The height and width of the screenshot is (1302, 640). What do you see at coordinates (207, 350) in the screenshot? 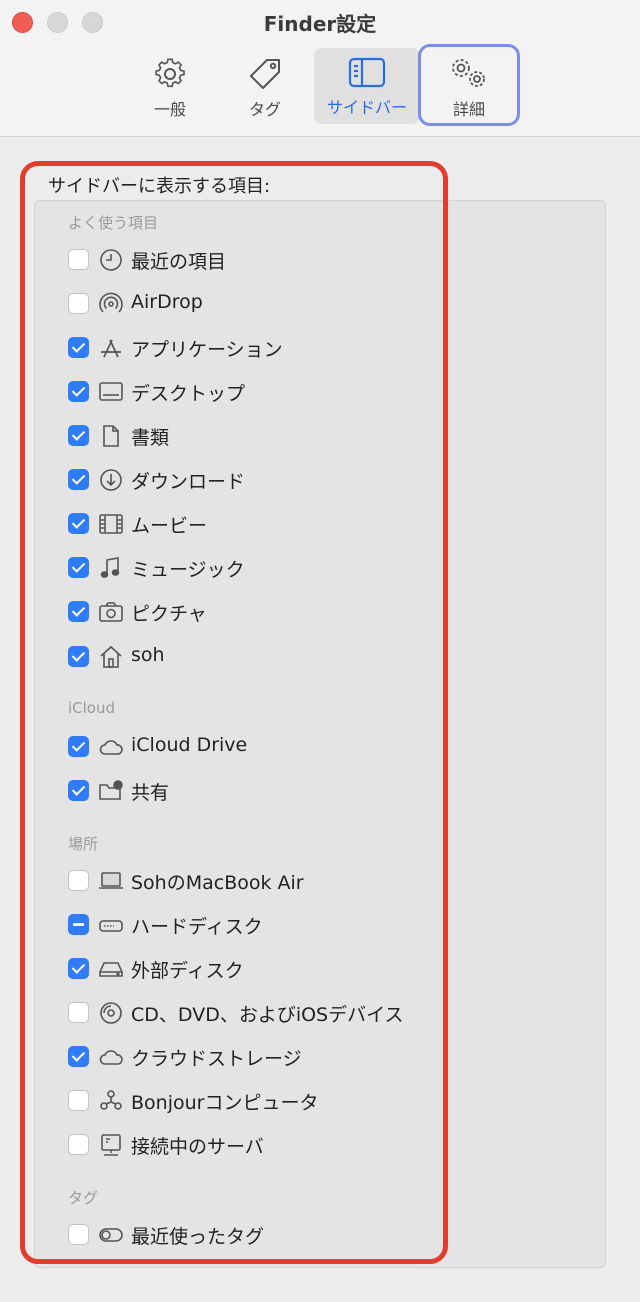
I see `list-item-label: アプリケーション` at bounding box center [207, 350].